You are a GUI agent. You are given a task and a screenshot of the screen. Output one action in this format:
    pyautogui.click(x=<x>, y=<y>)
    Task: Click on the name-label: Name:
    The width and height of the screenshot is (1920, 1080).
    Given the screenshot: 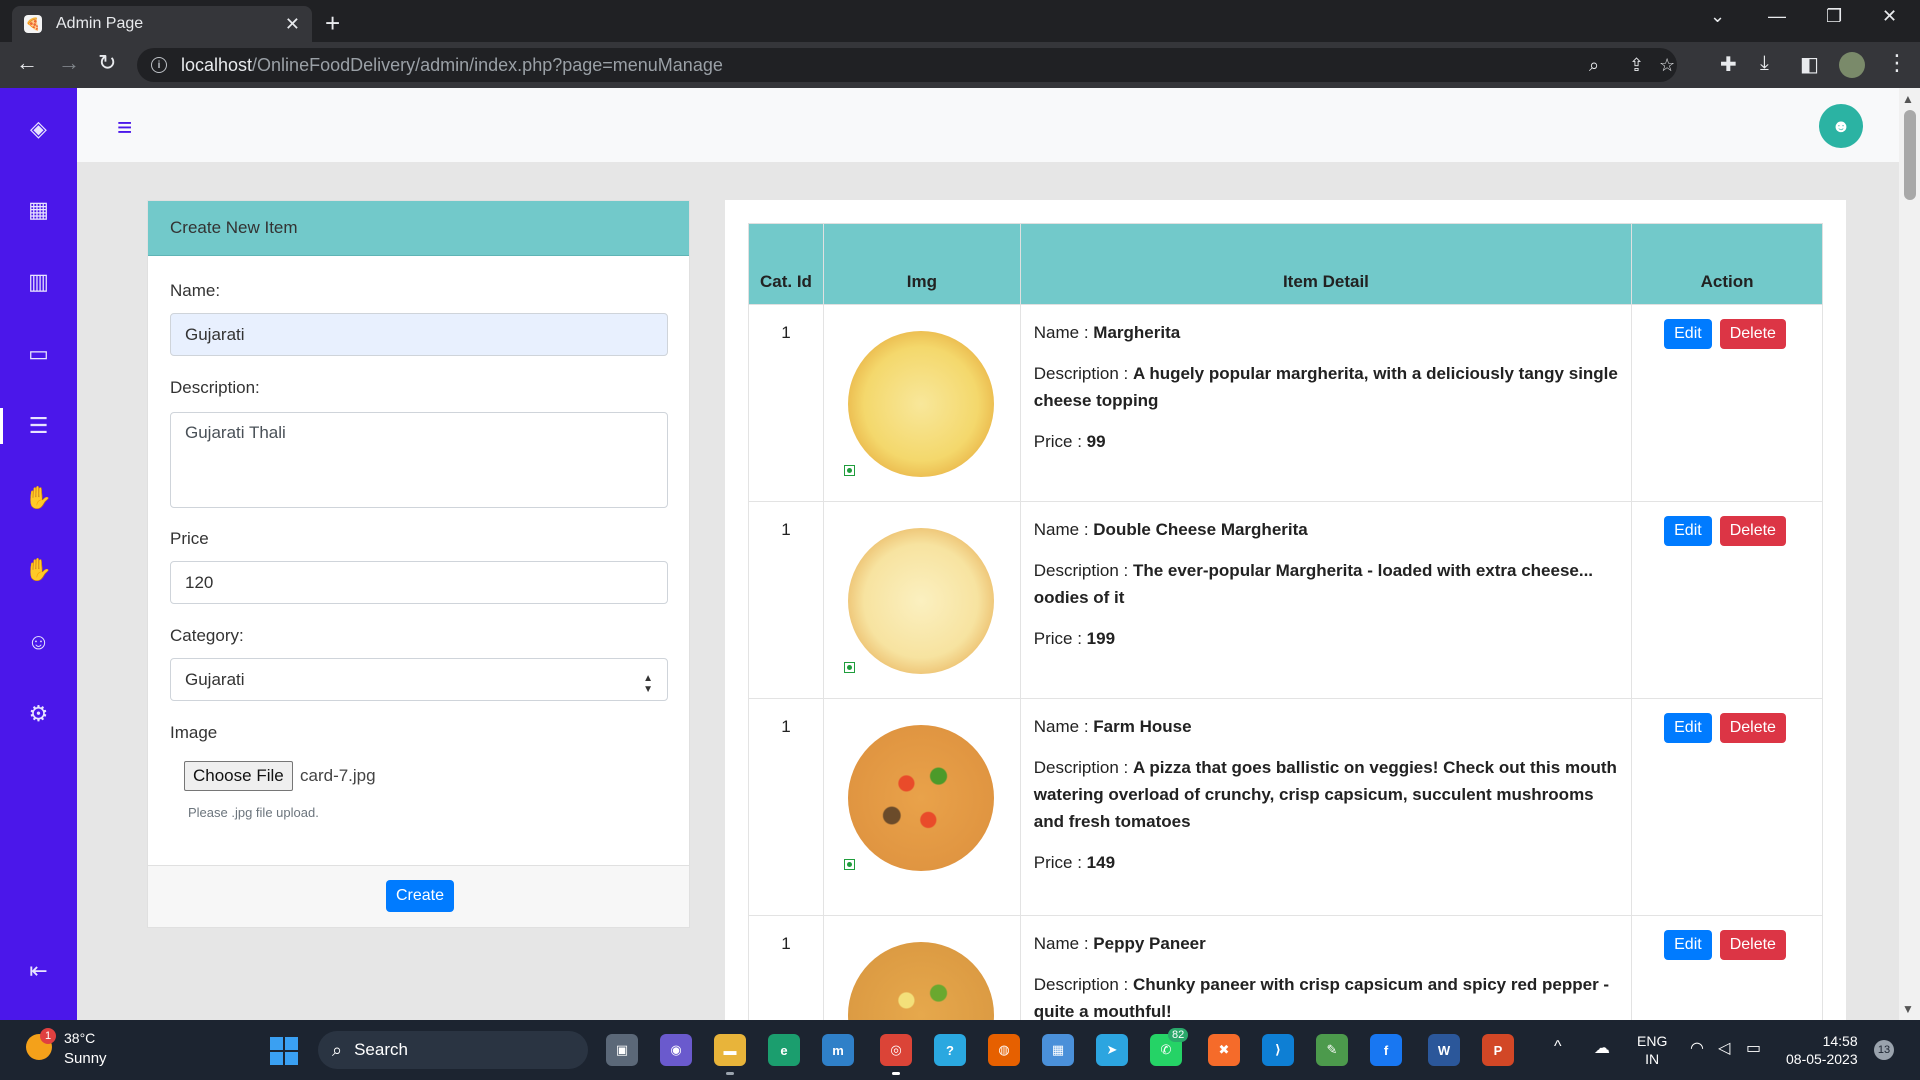 What is the action you would take?
    pyautogui.click(x=195, y=290)
    